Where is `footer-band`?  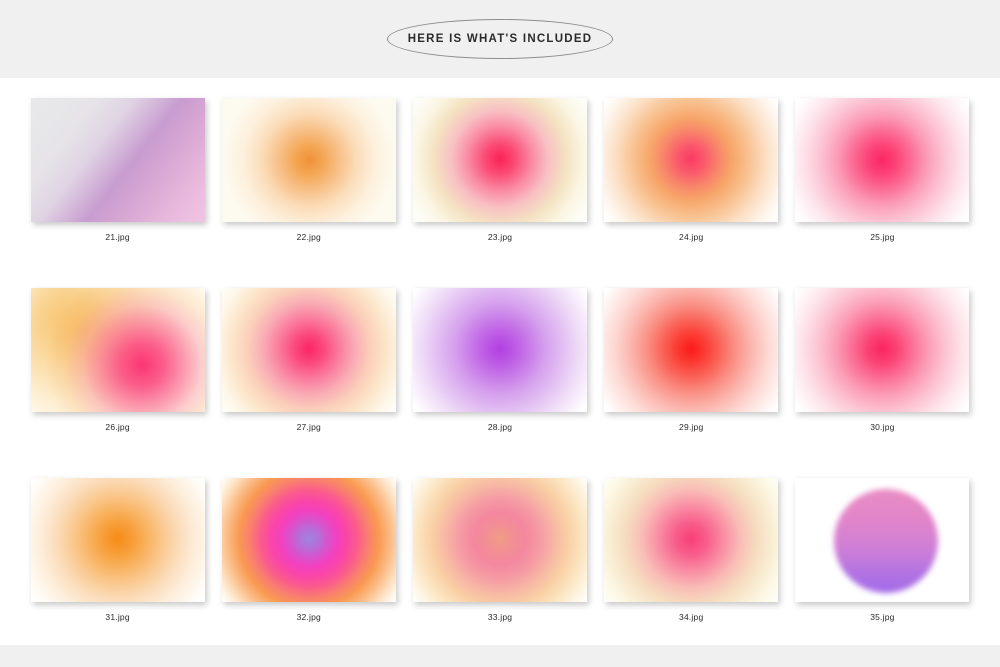
footer-band is located at coordinates (500, 656).